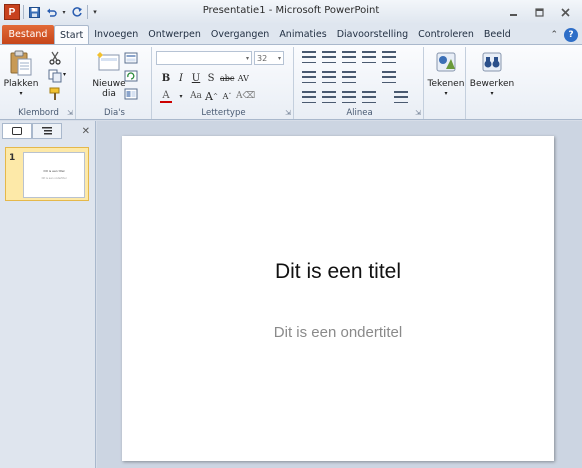 This screenshot has height=468, width=582. What do you see at coordinates (12, 12) in the screenshot?
I see `powerpoint-app-icon: P` at bounding box center [12, 12].